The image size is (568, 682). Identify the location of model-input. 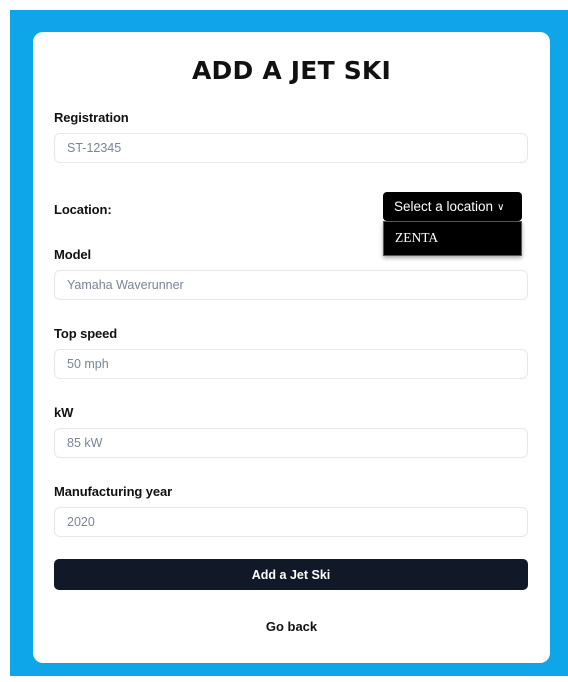
(291, 285).